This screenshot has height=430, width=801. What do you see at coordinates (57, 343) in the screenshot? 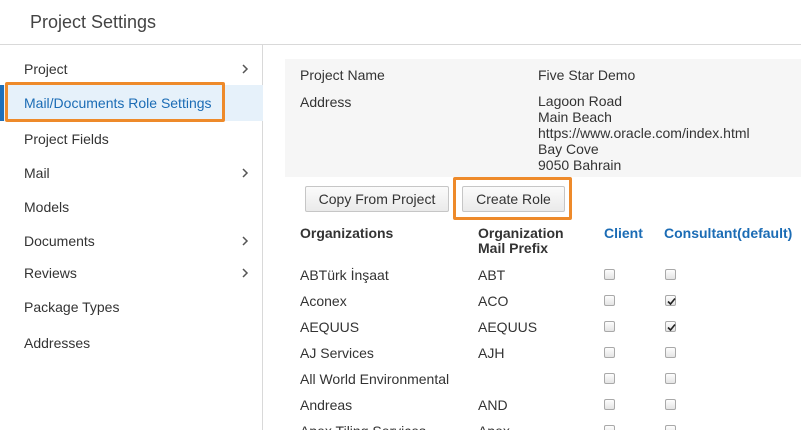
I see `sidebar-item-label: Addresses` at bounding box center [57, 343].